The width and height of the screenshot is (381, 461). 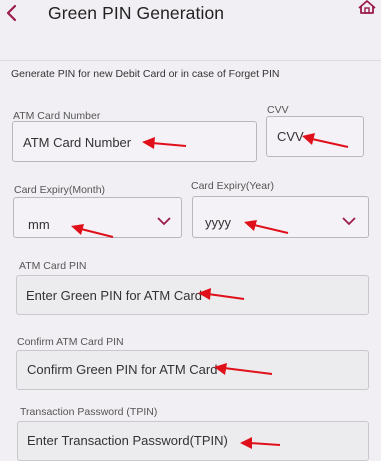 I want to click on expiry-month-value: mm, so click(x=39, y=224).